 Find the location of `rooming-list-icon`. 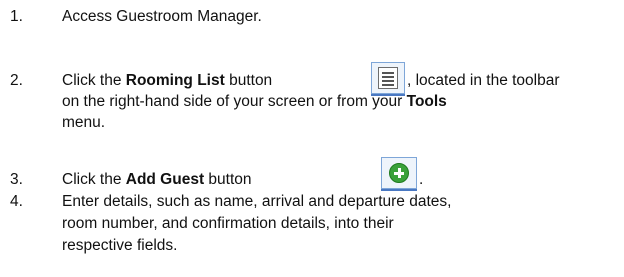

rooming-list-icon is located at coordinates (388, 78).